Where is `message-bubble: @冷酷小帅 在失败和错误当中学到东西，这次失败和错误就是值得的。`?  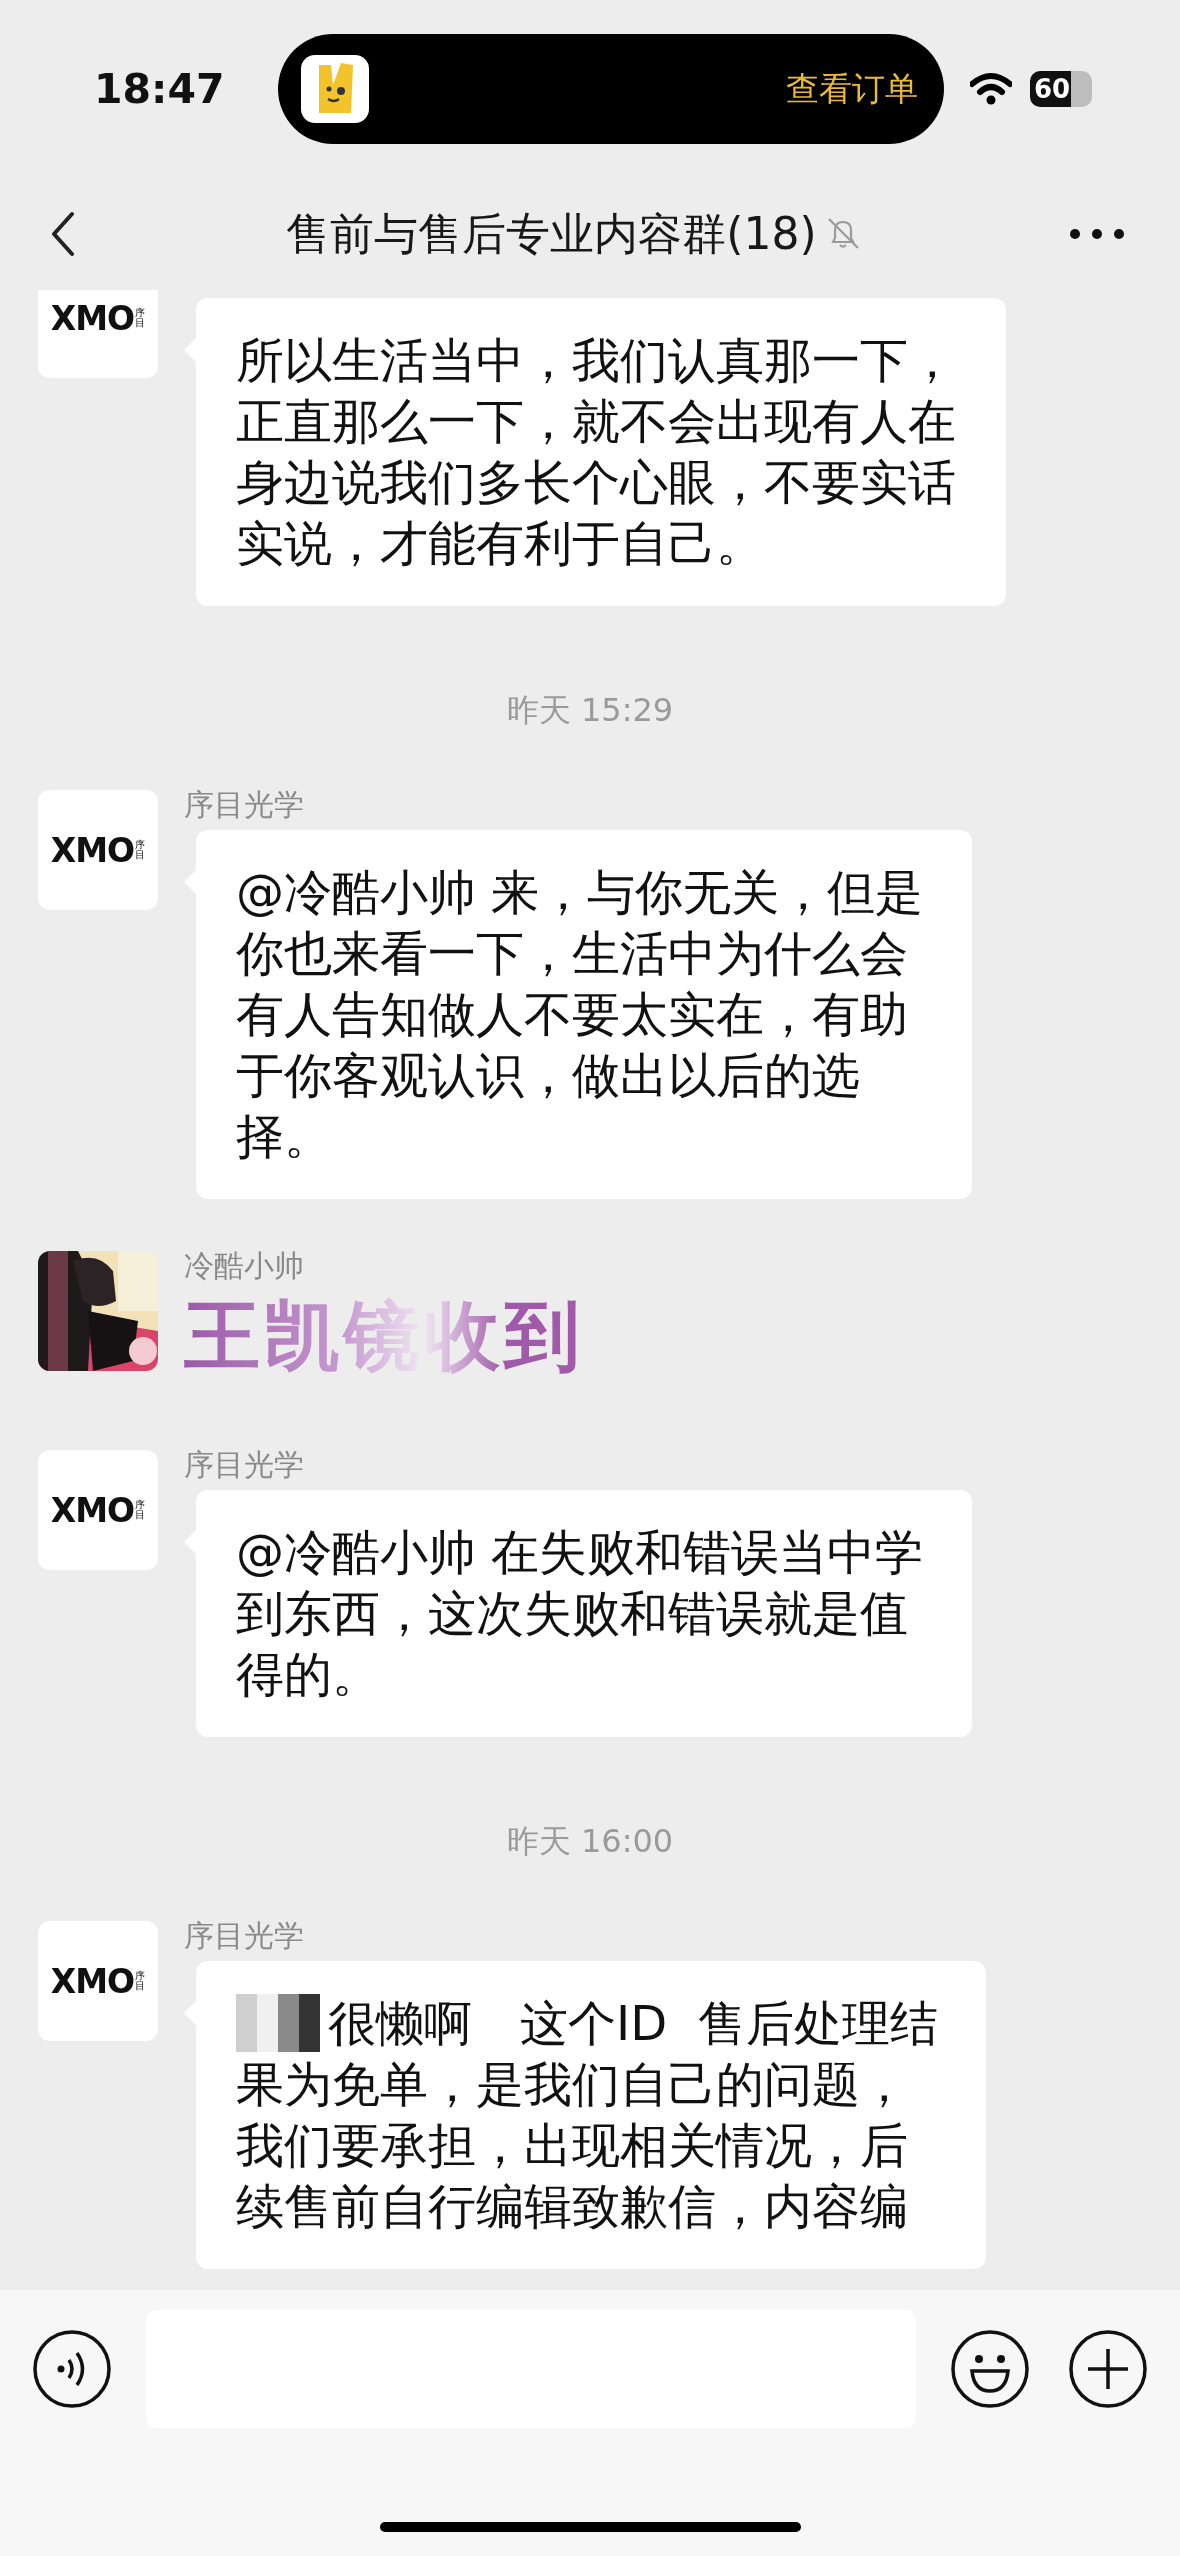 message-bubble: @冷酷小帅 在失败和错误当中学到东西，这次失败和错误就是值得的。 is located at coordinates (584, 1613).